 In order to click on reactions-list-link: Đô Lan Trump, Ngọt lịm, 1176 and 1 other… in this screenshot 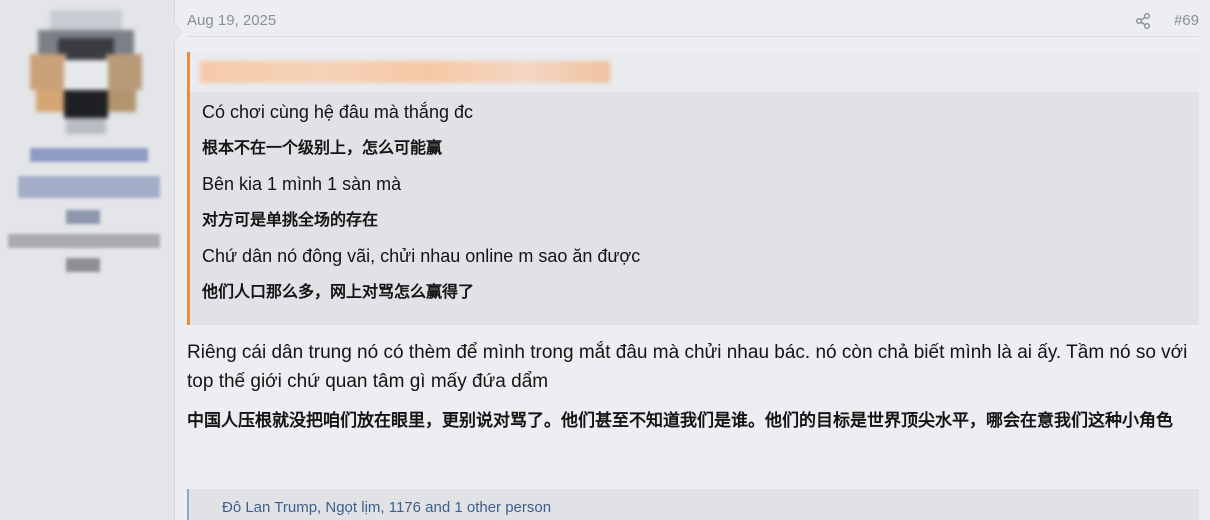, I will do `click(386, 507)`.